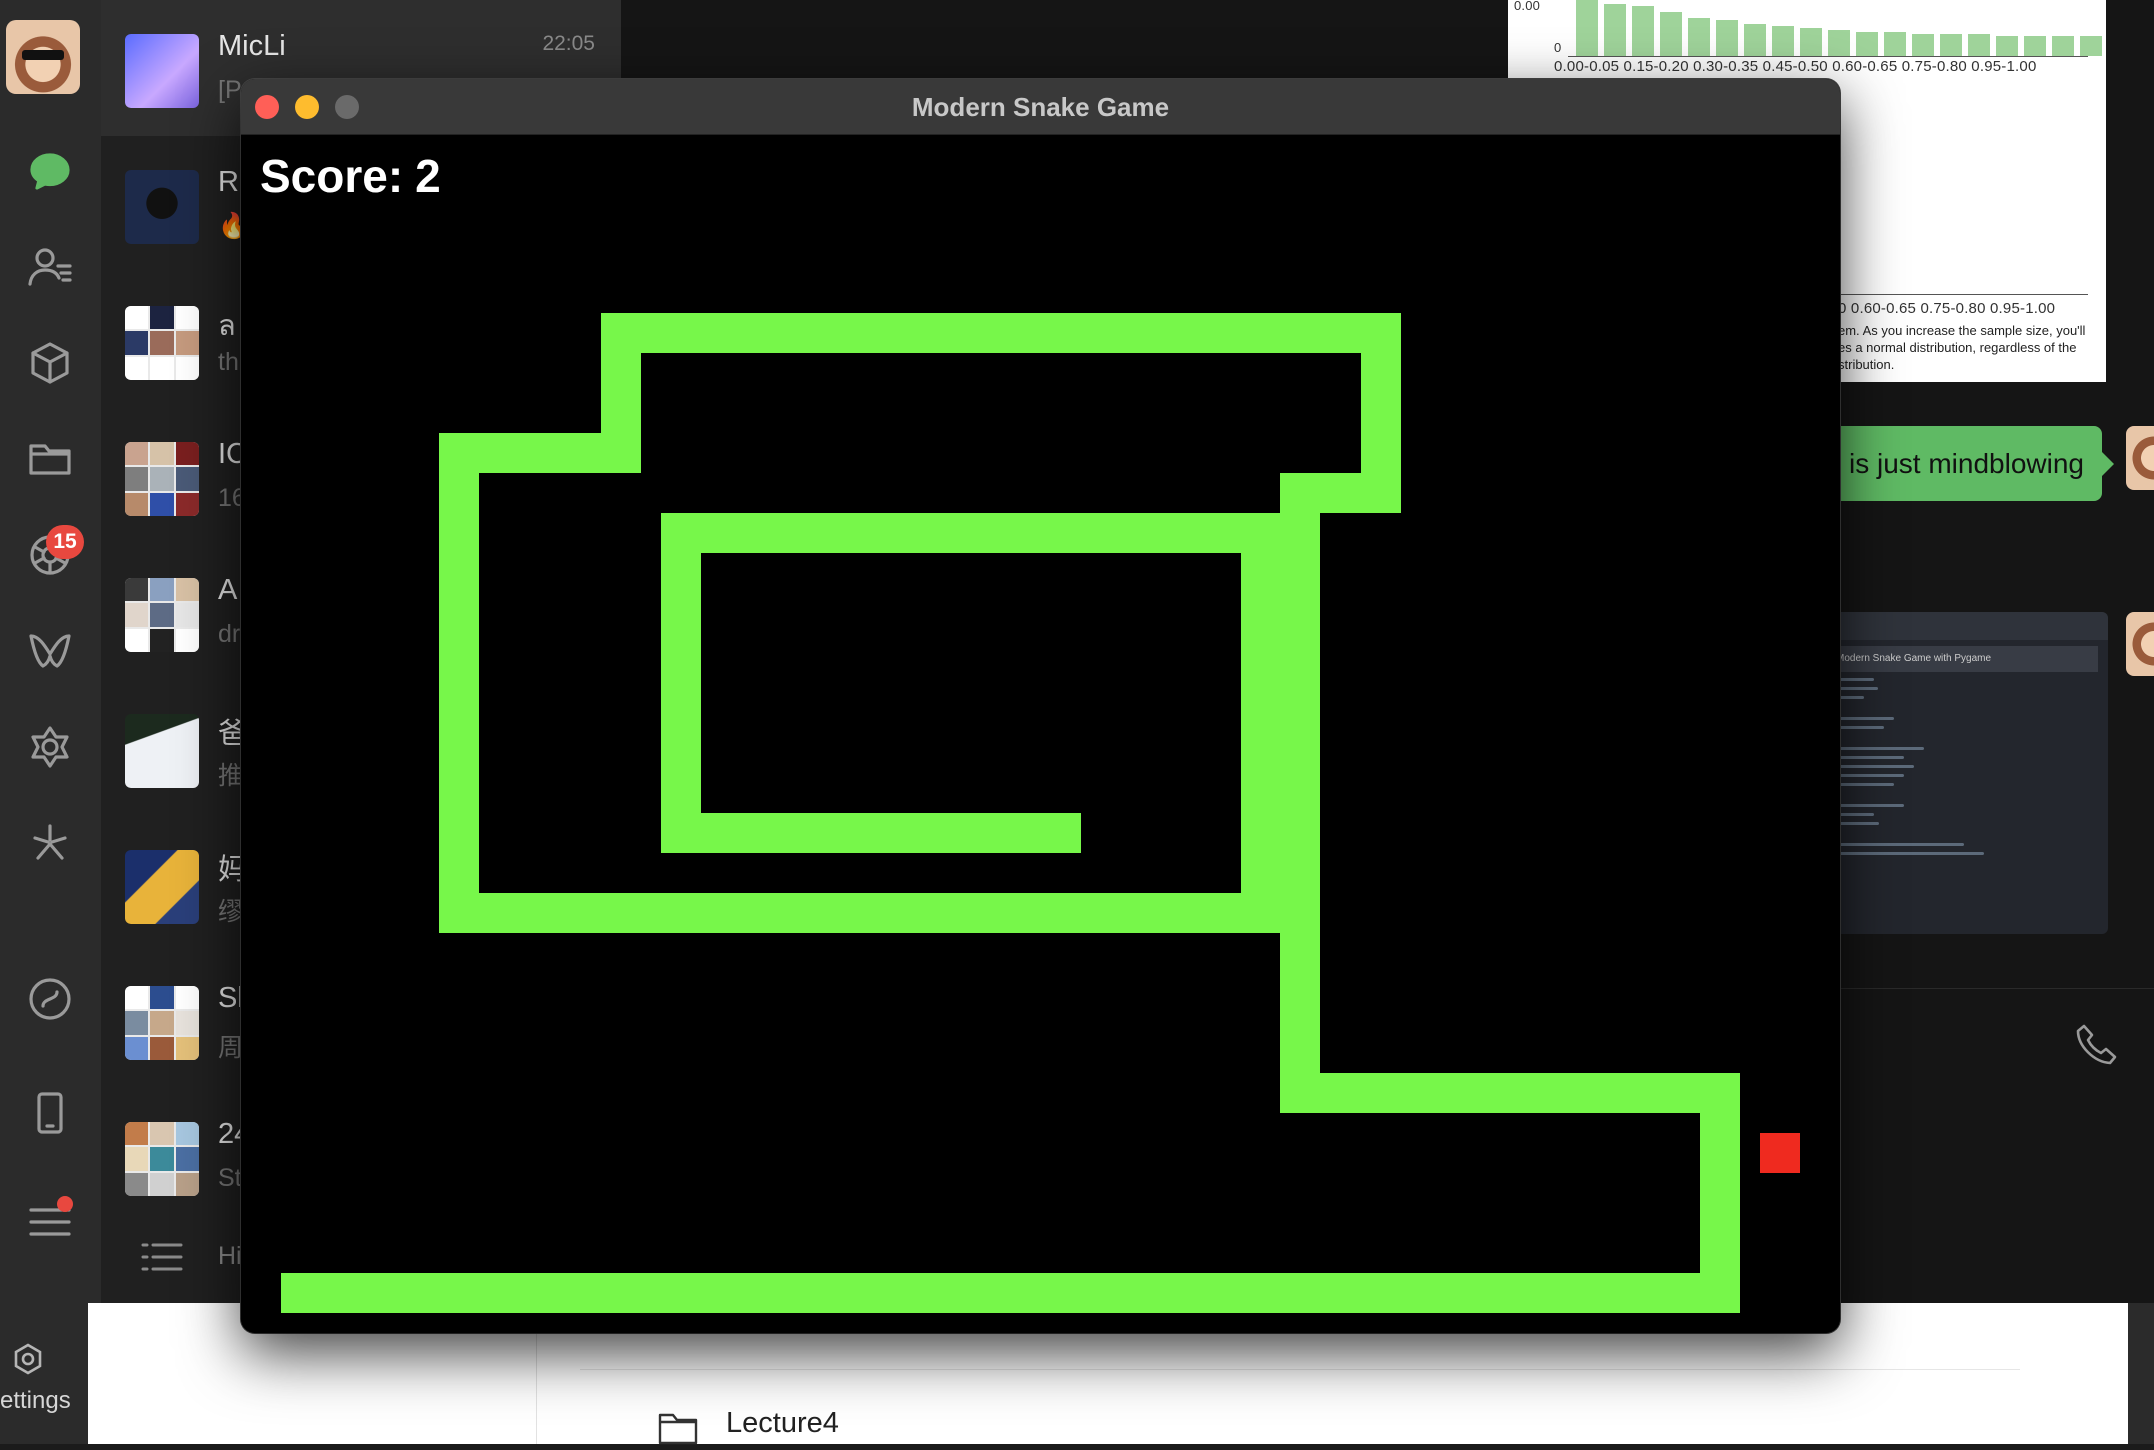 This screenshot has height=1450, width=2154. Describe the element at coordinates (782, 1423) in the screenshot. I see `folder-label: Lecture4` at that location.